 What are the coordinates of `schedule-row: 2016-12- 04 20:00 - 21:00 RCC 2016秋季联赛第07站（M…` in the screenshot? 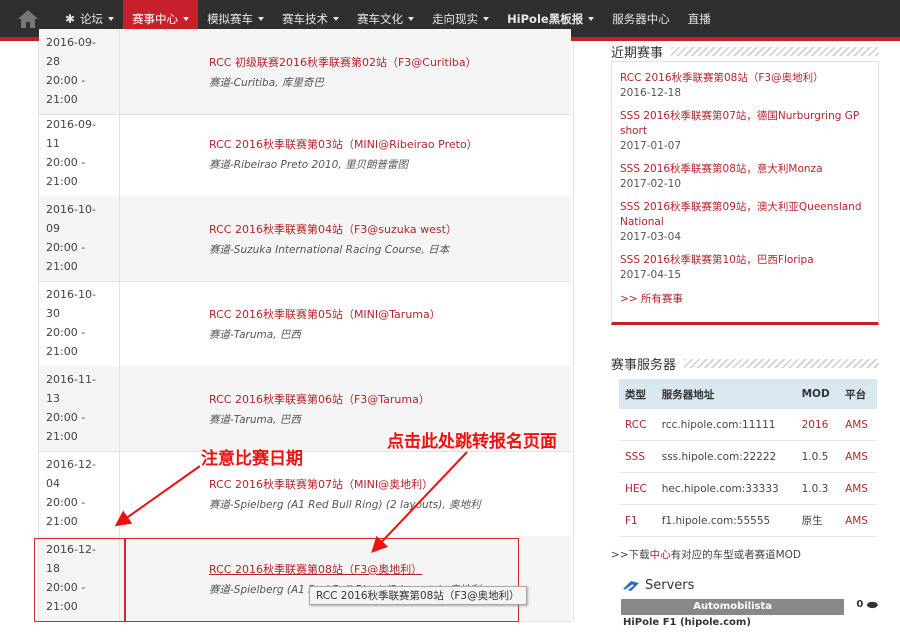 It's located at (305, 494).